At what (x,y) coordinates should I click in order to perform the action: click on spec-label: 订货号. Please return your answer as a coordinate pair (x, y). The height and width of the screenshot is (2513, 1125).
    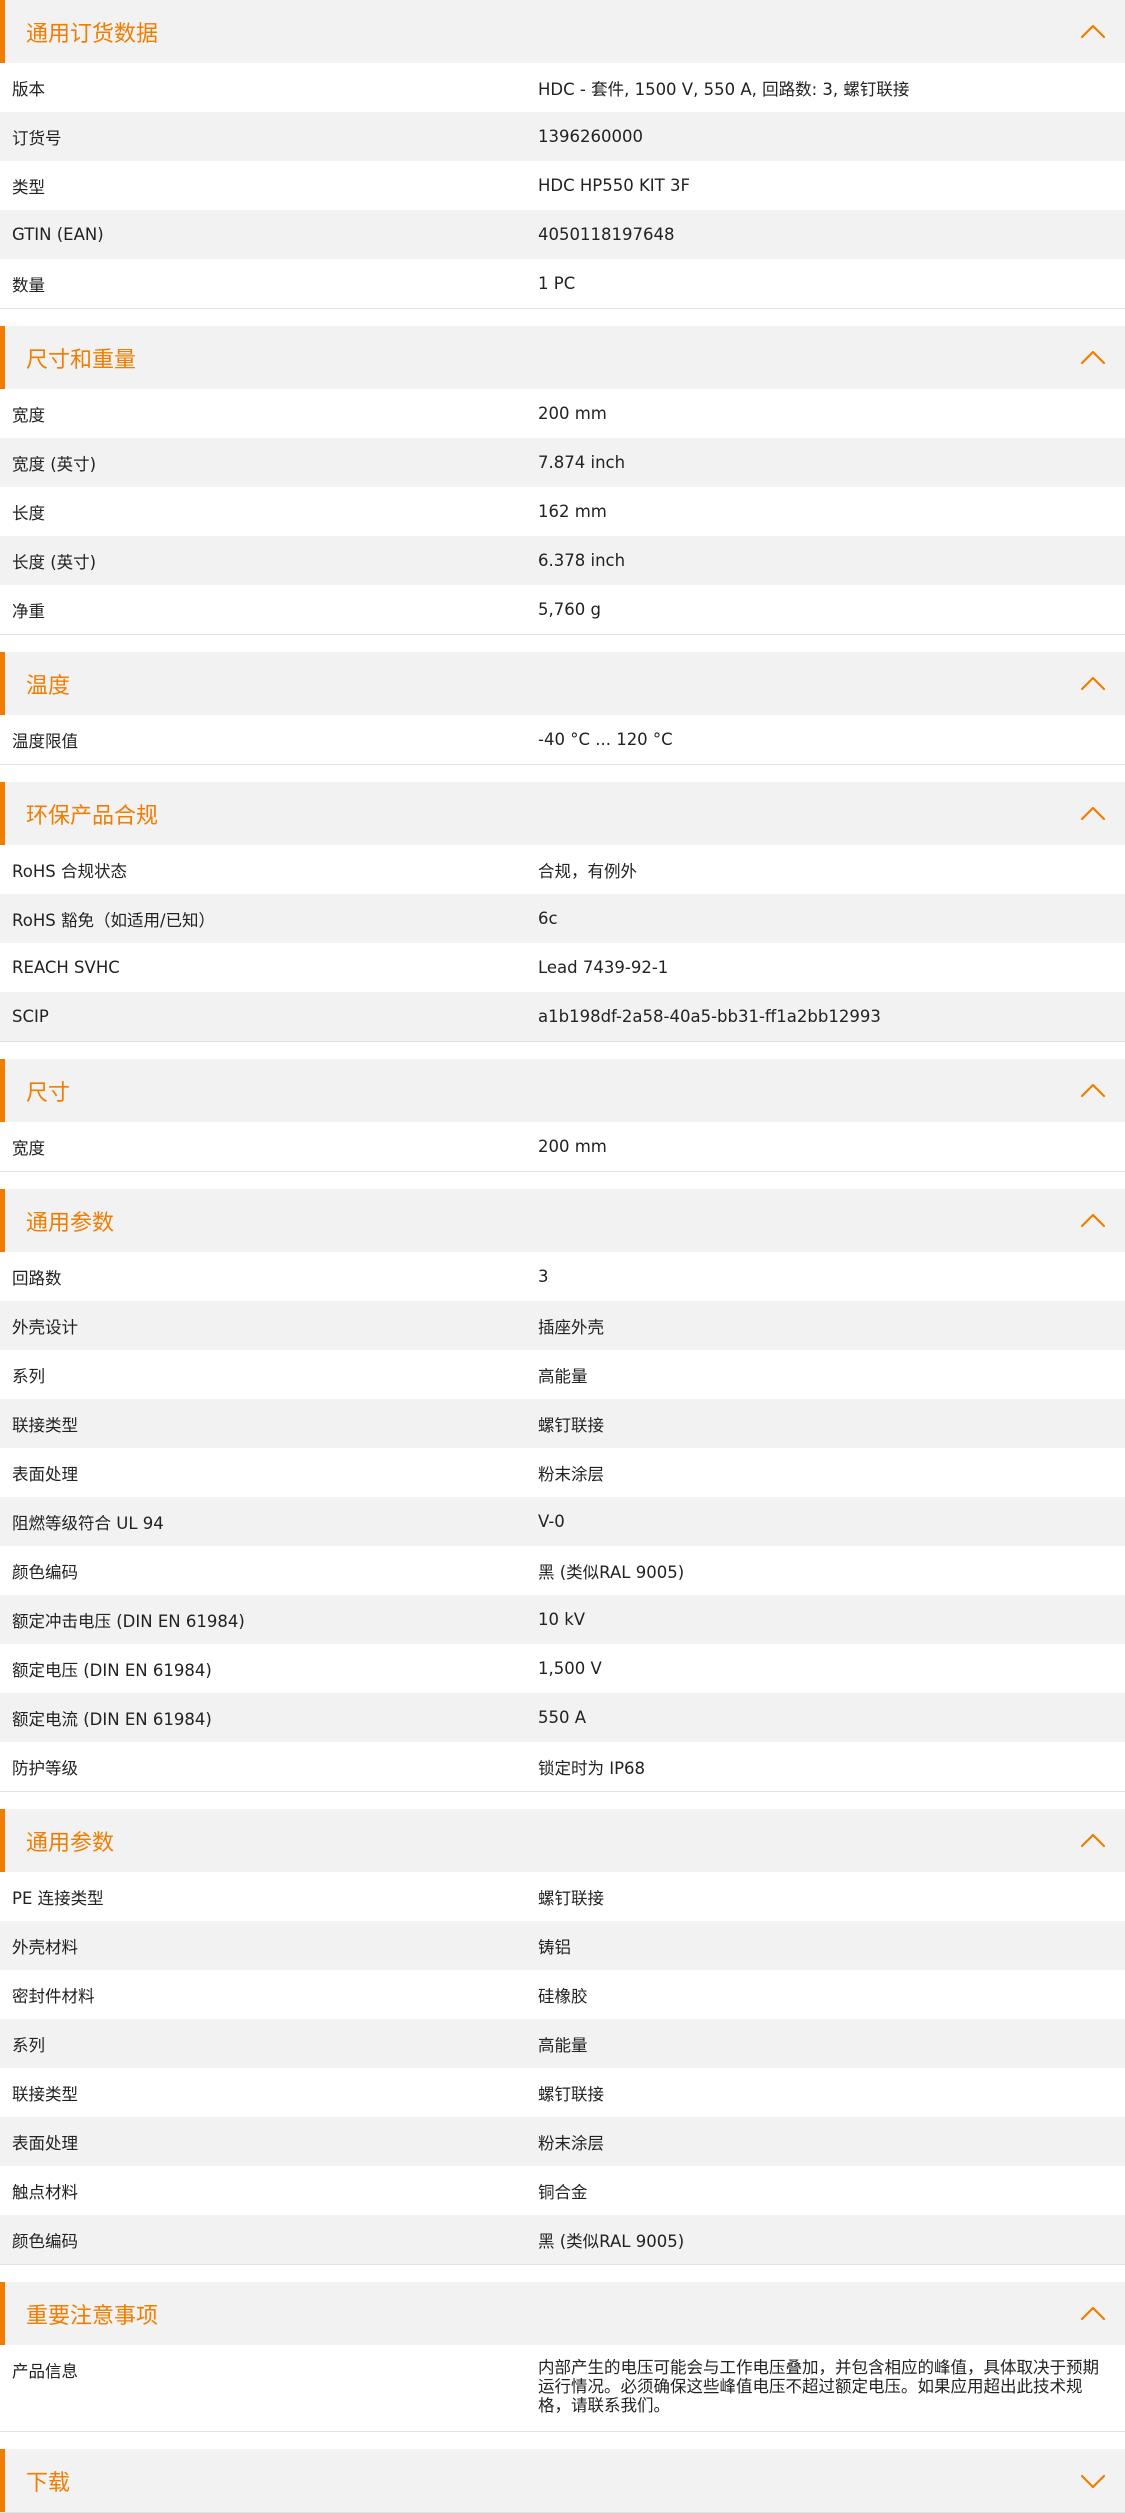
    Looking at the image, I should click on (37, 138).